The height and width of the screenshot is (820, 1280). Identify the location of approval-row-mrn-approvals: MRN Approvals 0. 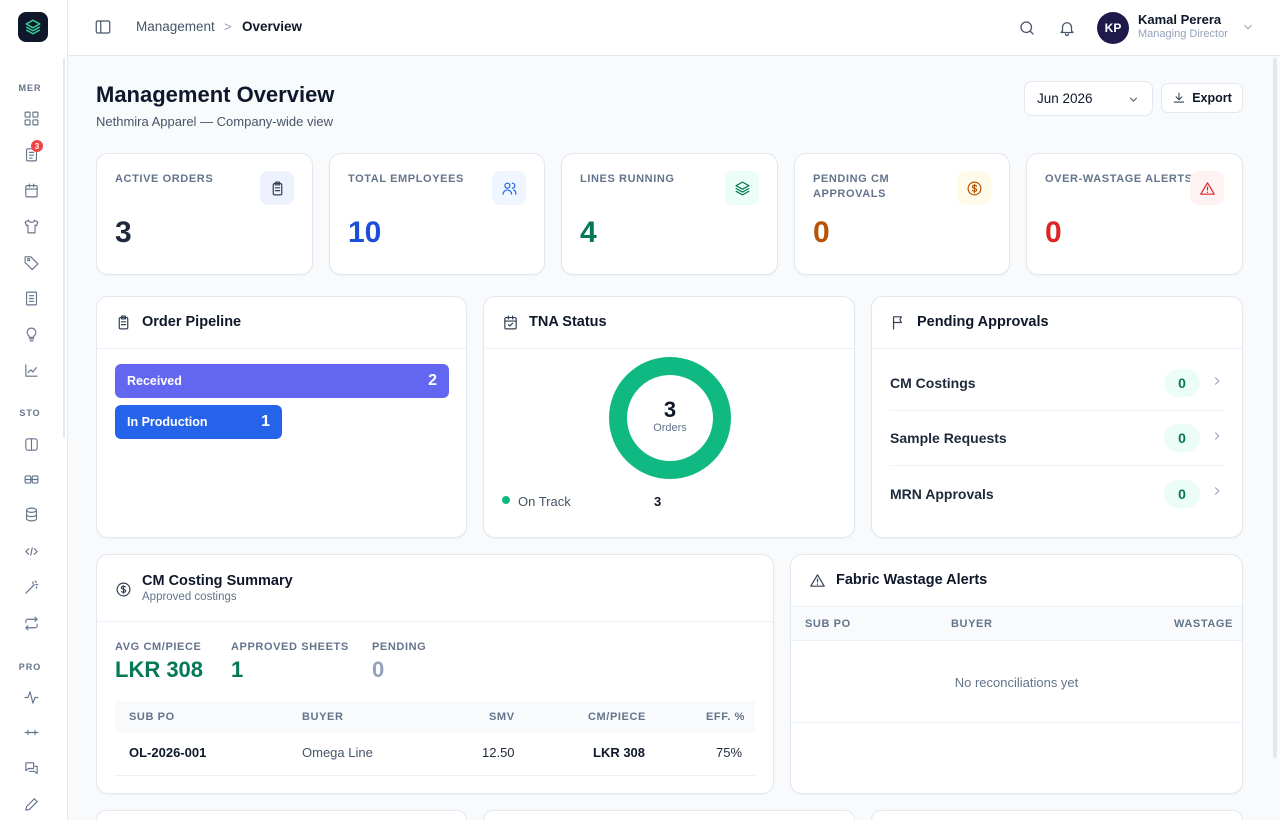
(1057, 493).